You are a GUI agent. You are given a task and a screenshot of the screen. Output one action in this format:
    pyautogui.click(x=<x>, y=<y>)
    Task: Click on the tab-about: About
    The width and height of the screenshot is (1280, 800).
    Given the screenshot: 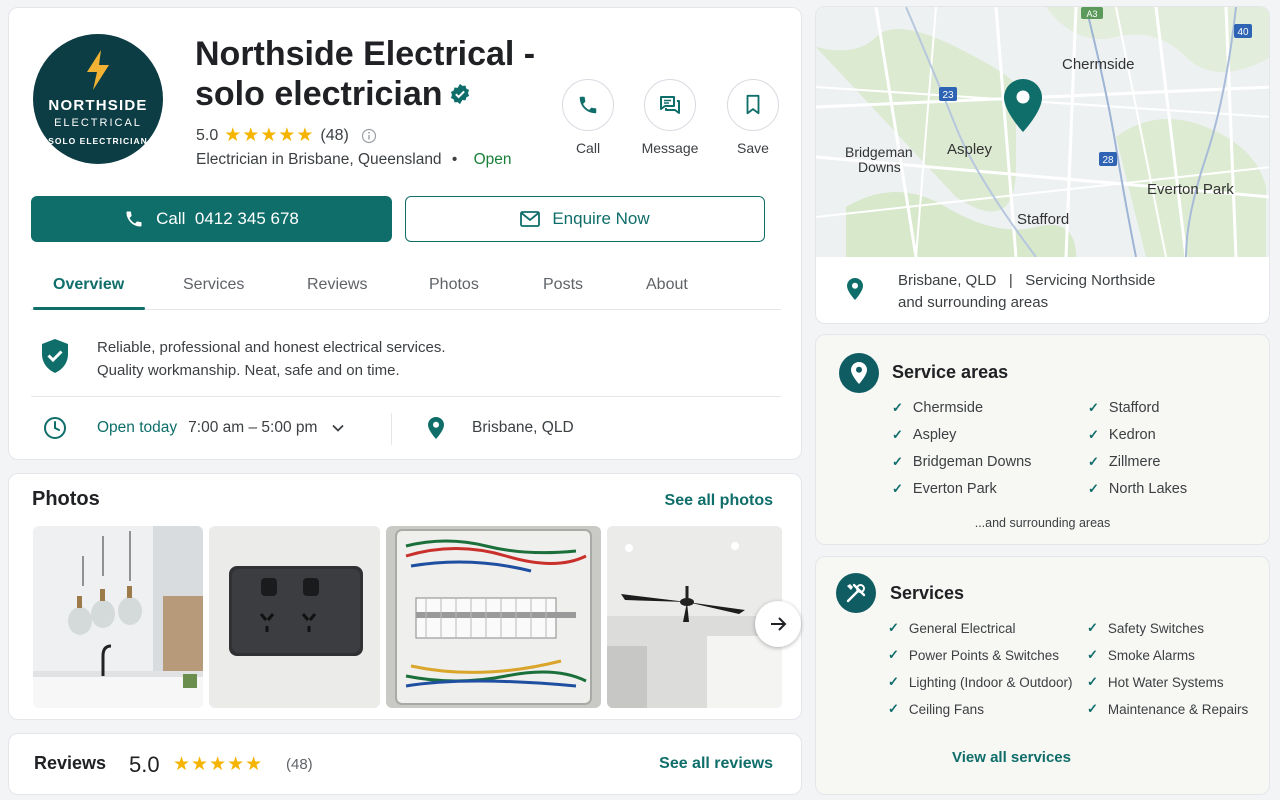 What is the action you would take?
    pyautogui.click(x=667, y=285)
    